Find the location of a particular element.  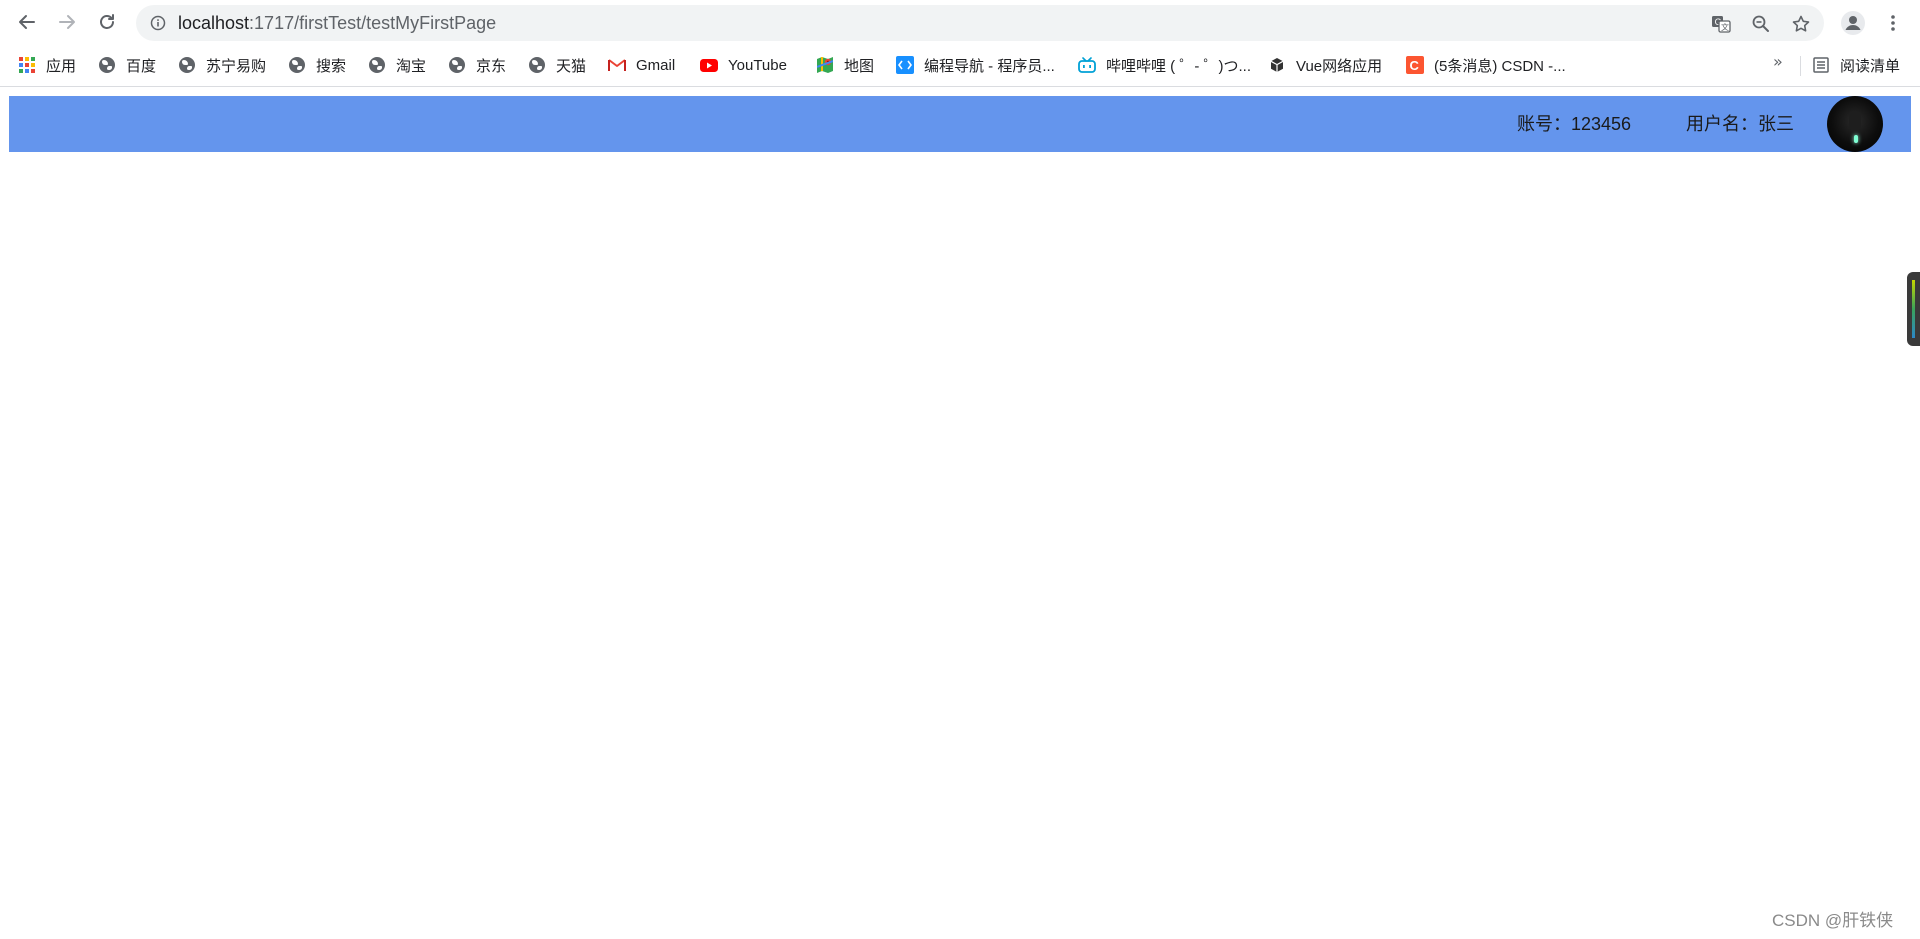

bookmark-apps: 应用 is located at coordinates (47, 65).